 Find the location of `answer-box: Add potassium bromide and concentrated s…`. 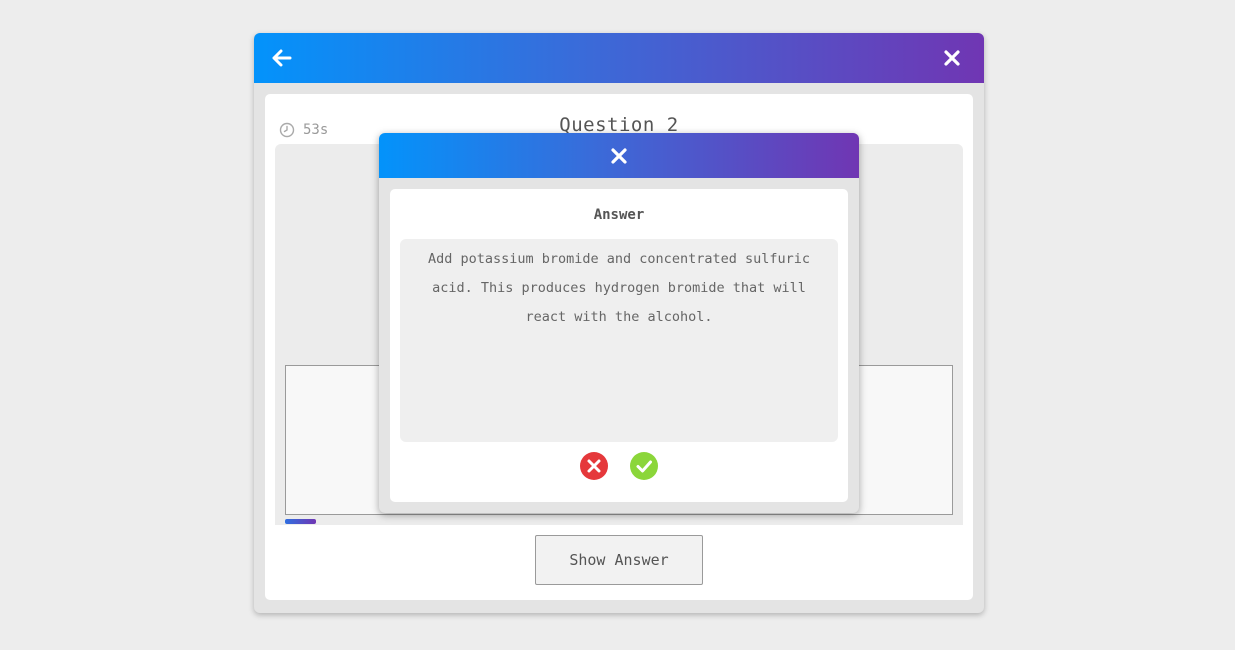

answer-box: Add potassium bromide and concentrated s… is located at coordinates (619, 340).